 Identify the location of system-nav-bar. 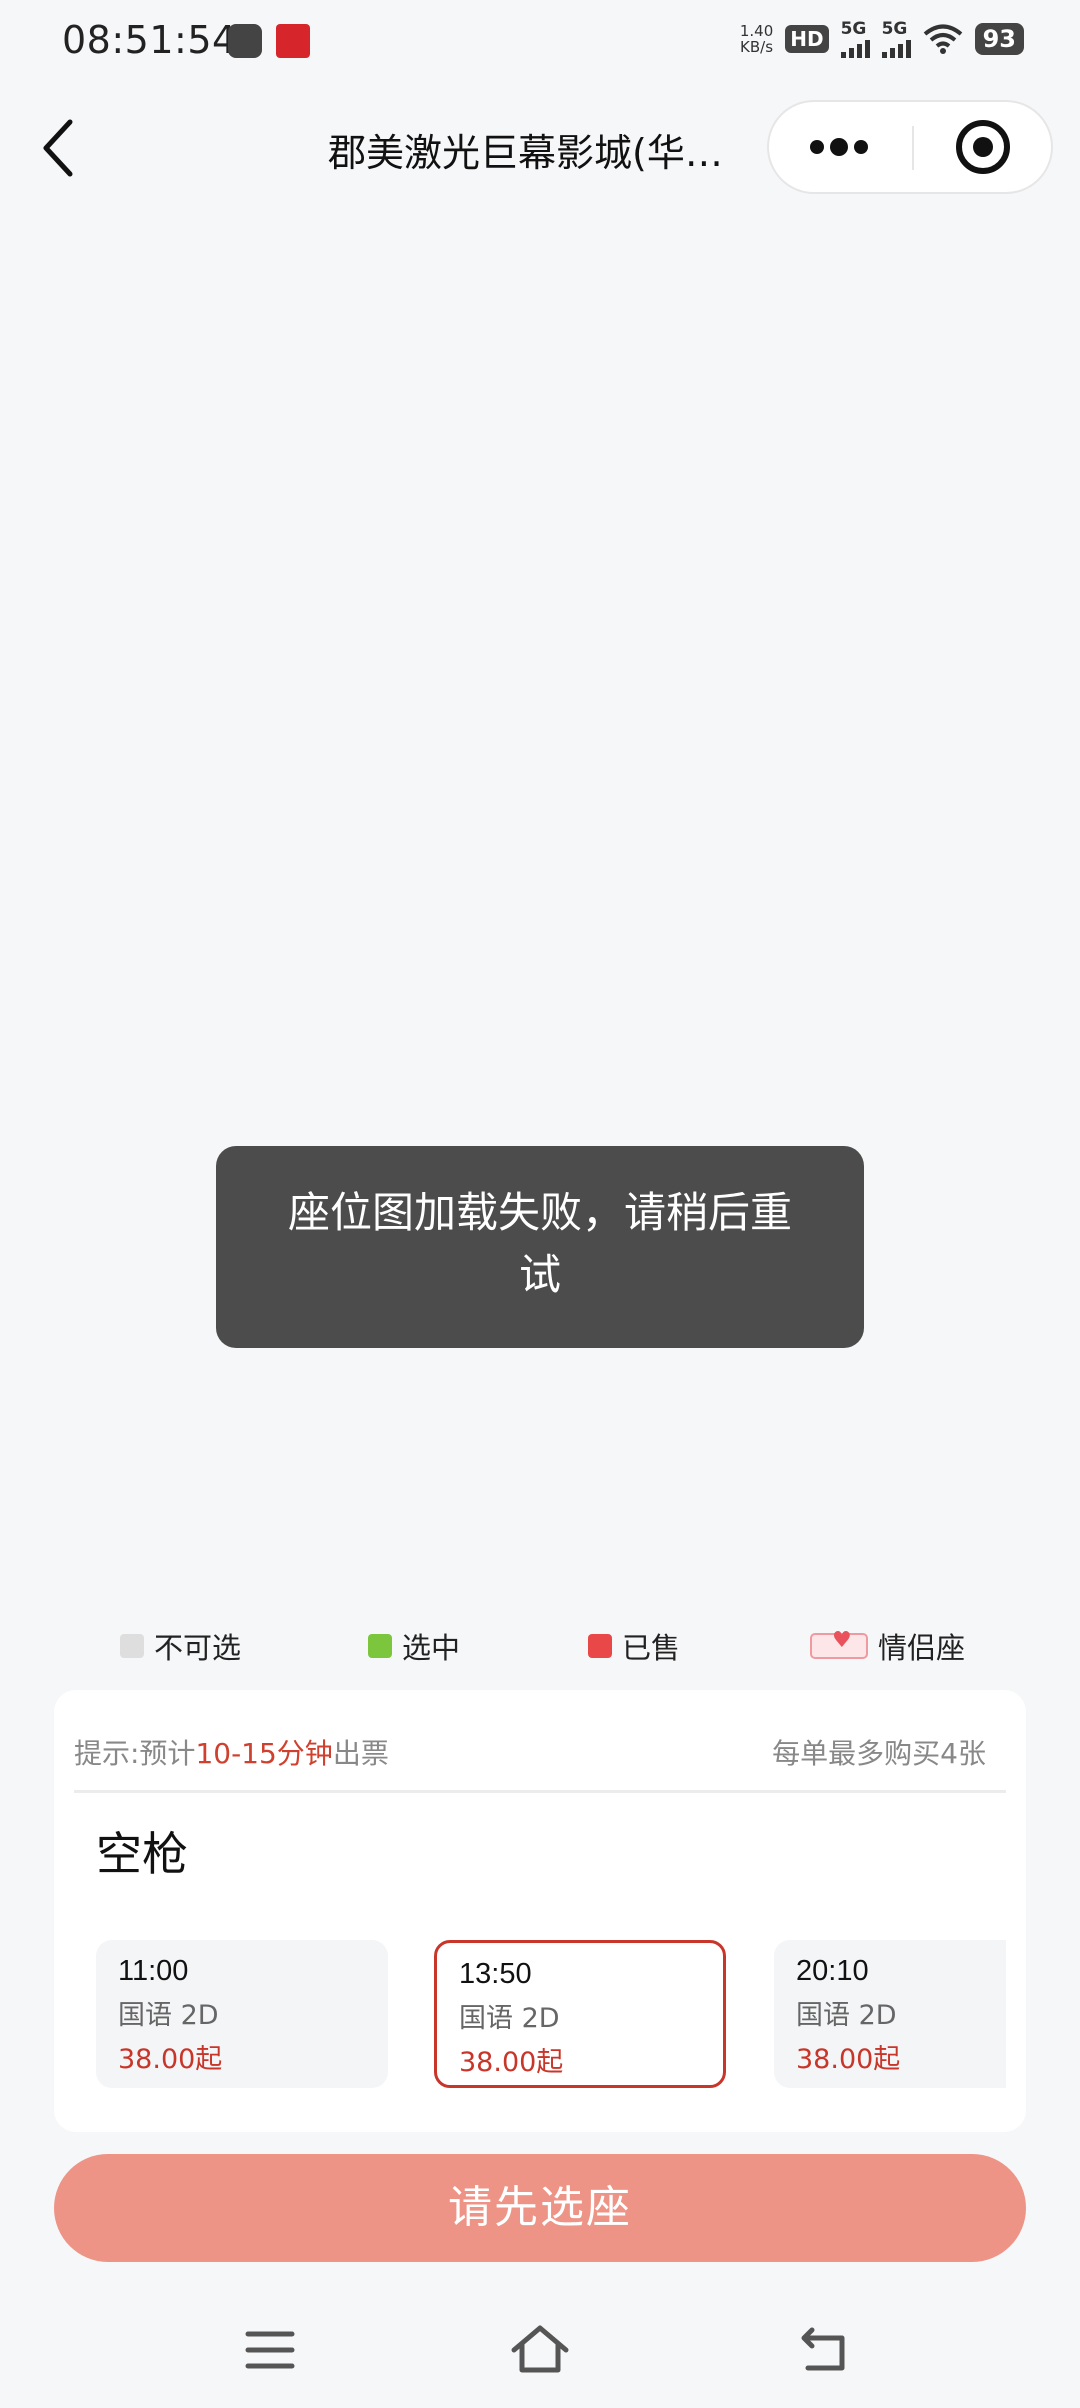
(540, 2359).